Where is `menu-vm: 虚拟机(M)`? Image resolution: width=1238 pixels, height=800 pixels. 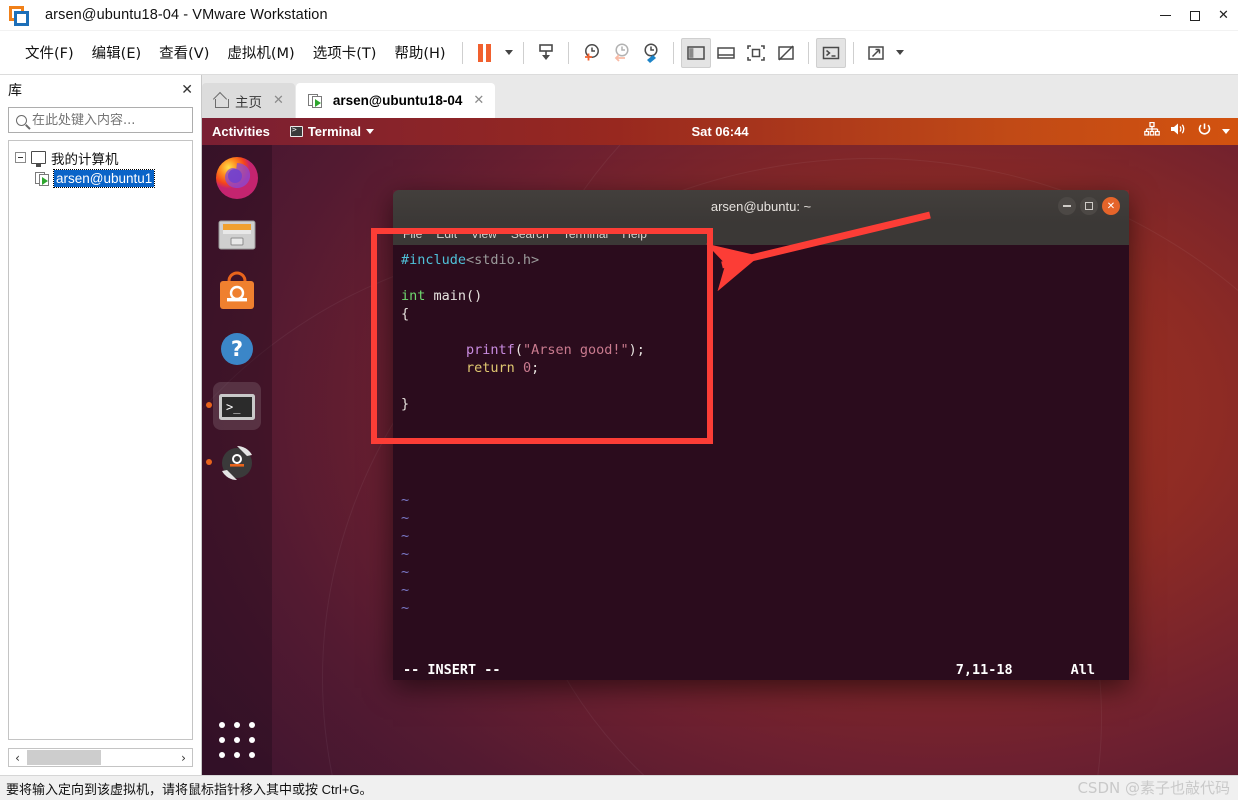
menu-vm: 虚拟机(M) is located at coordinates (260, 52).